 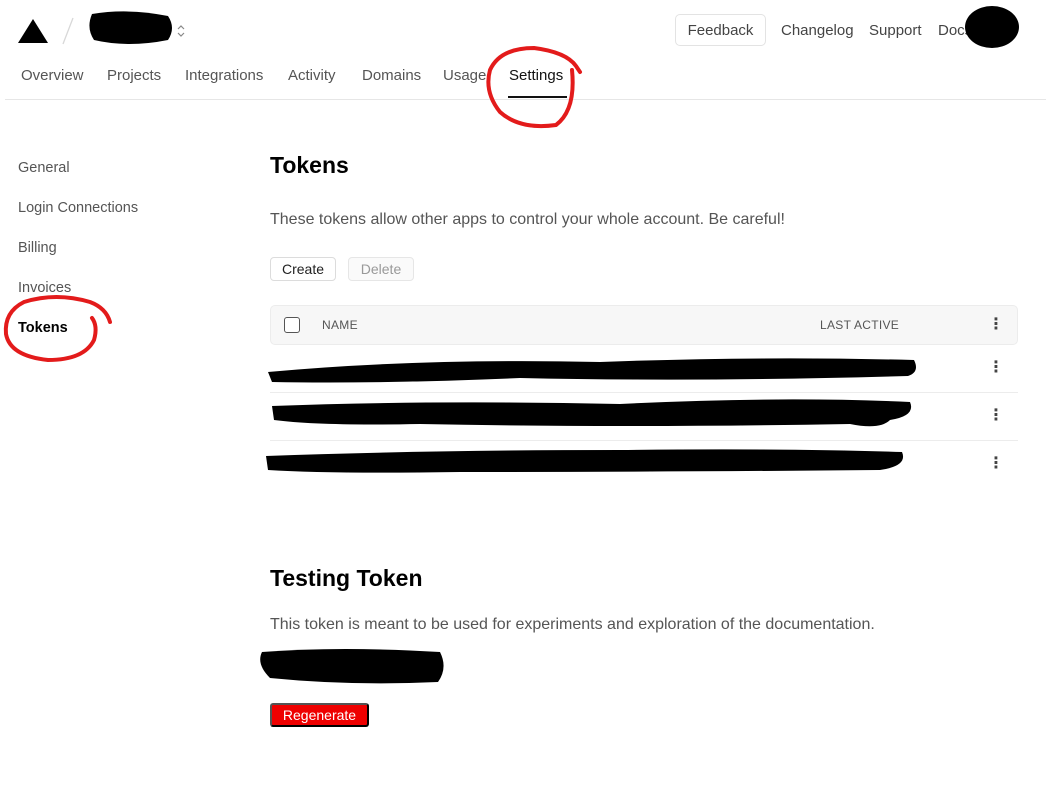 What do you see at coordinates (181, 31) in the screenshot?
I see `chevron-updown-icon` at bounding box center [181, 31].